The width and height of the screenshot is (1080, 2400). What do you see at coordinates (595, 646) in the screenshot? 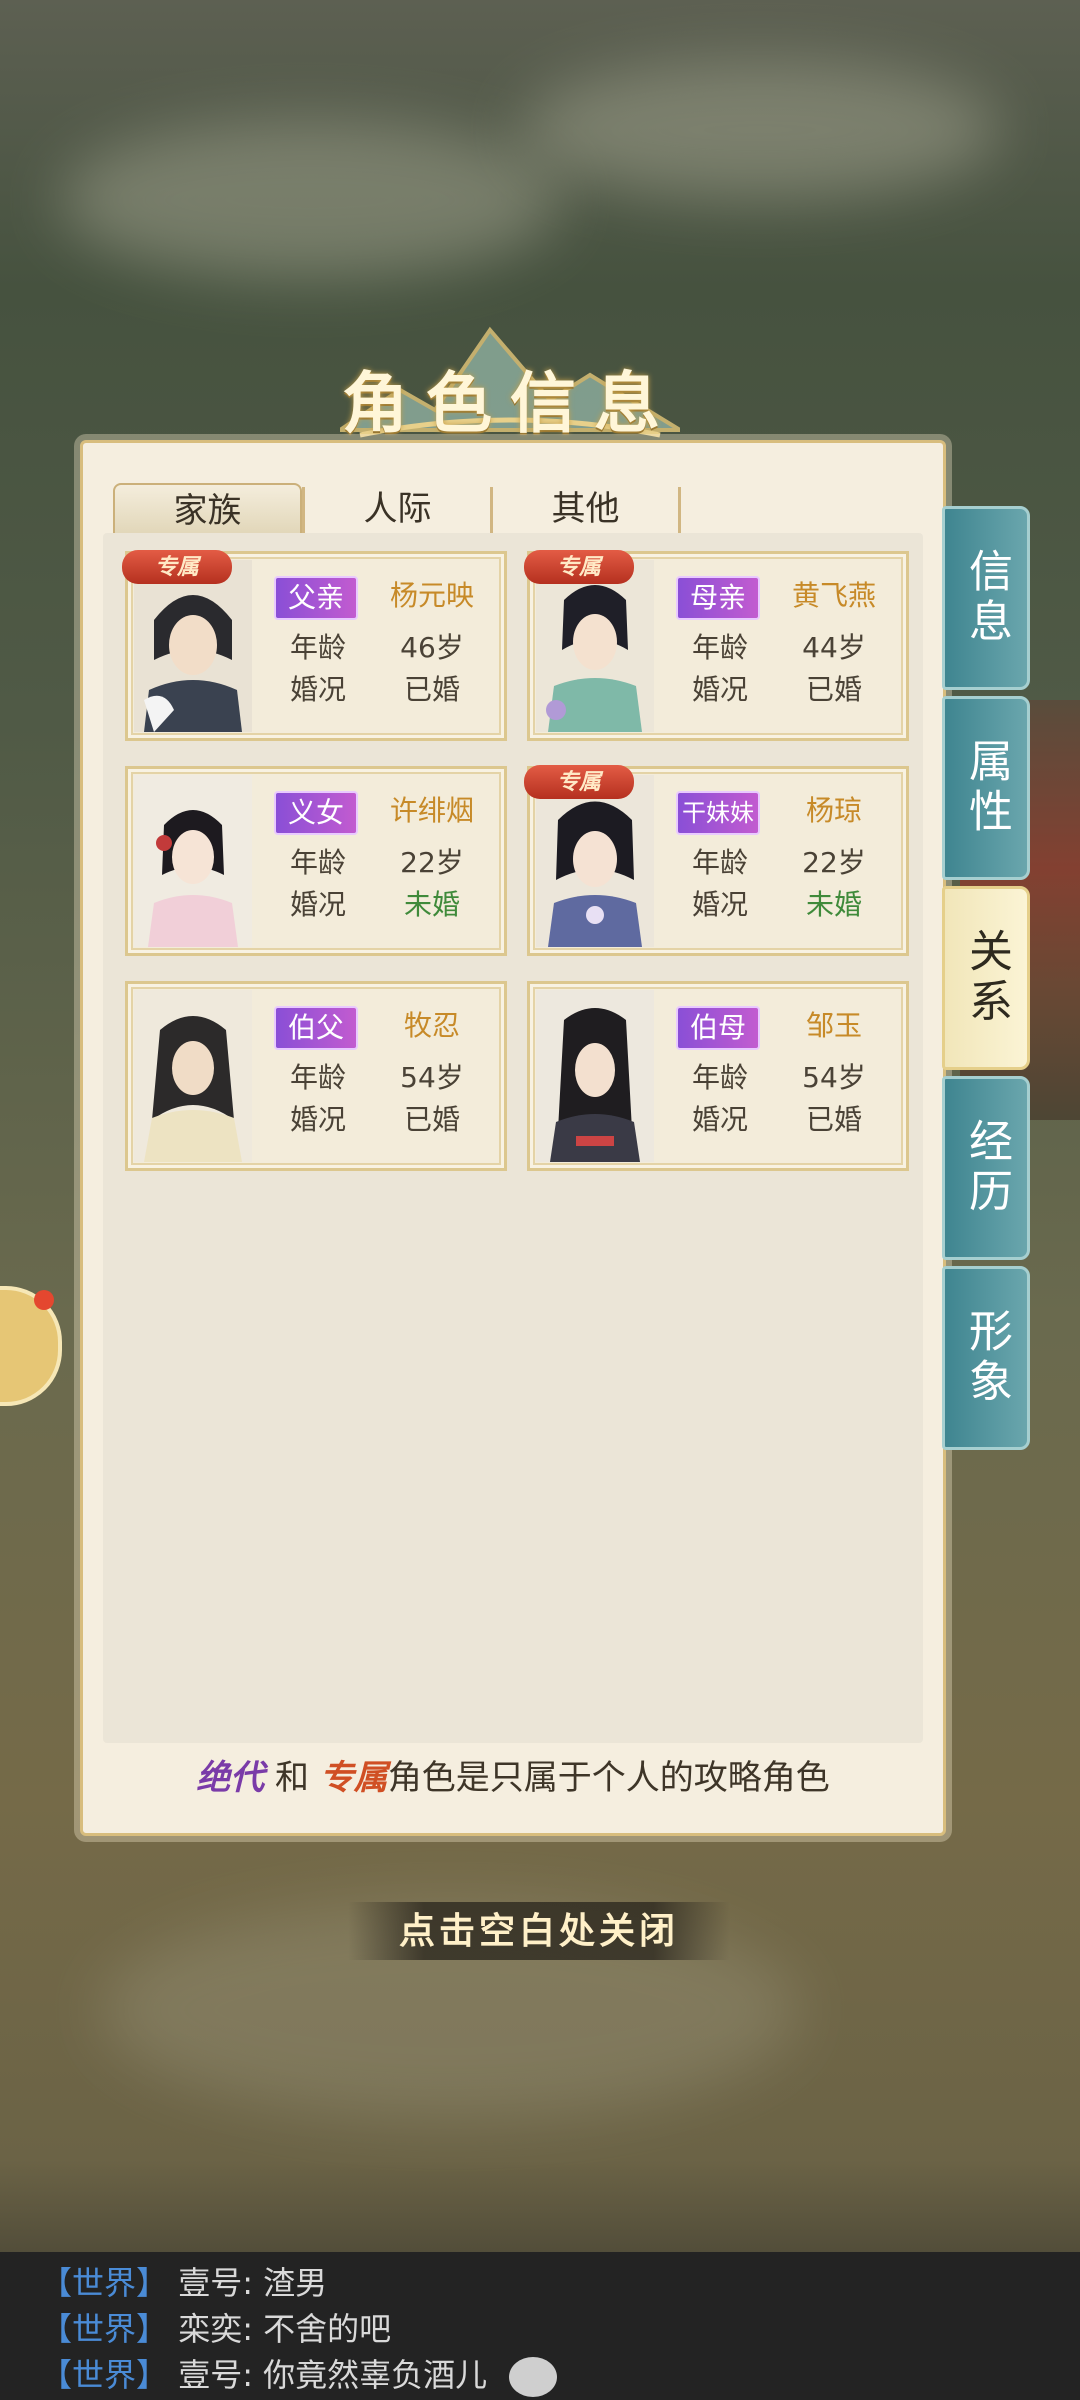
I see `portrait-mother` at bounding box center [595, 646].